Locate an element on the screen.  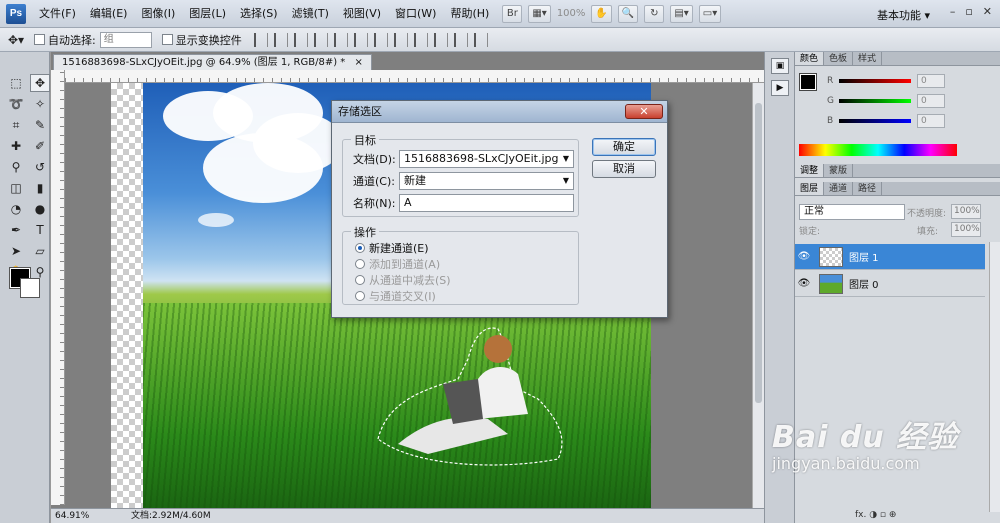
magic-wand-tool-icon: ✧ is located at coordinates (40, 104).